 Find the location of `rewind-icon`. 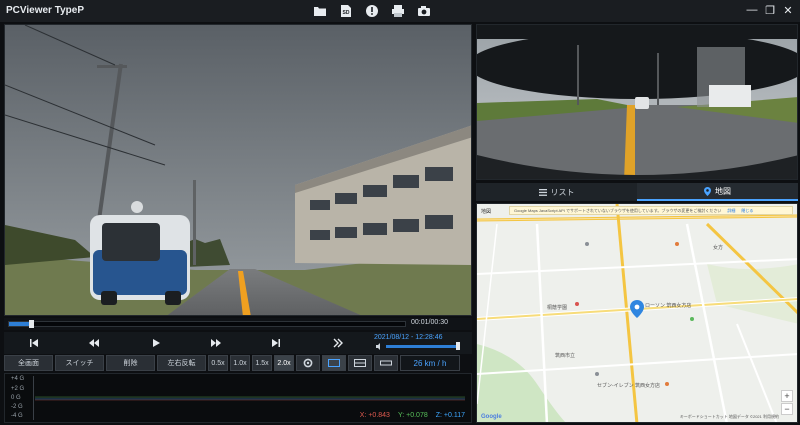

rewind-icon is located at coordinates (94, 343).